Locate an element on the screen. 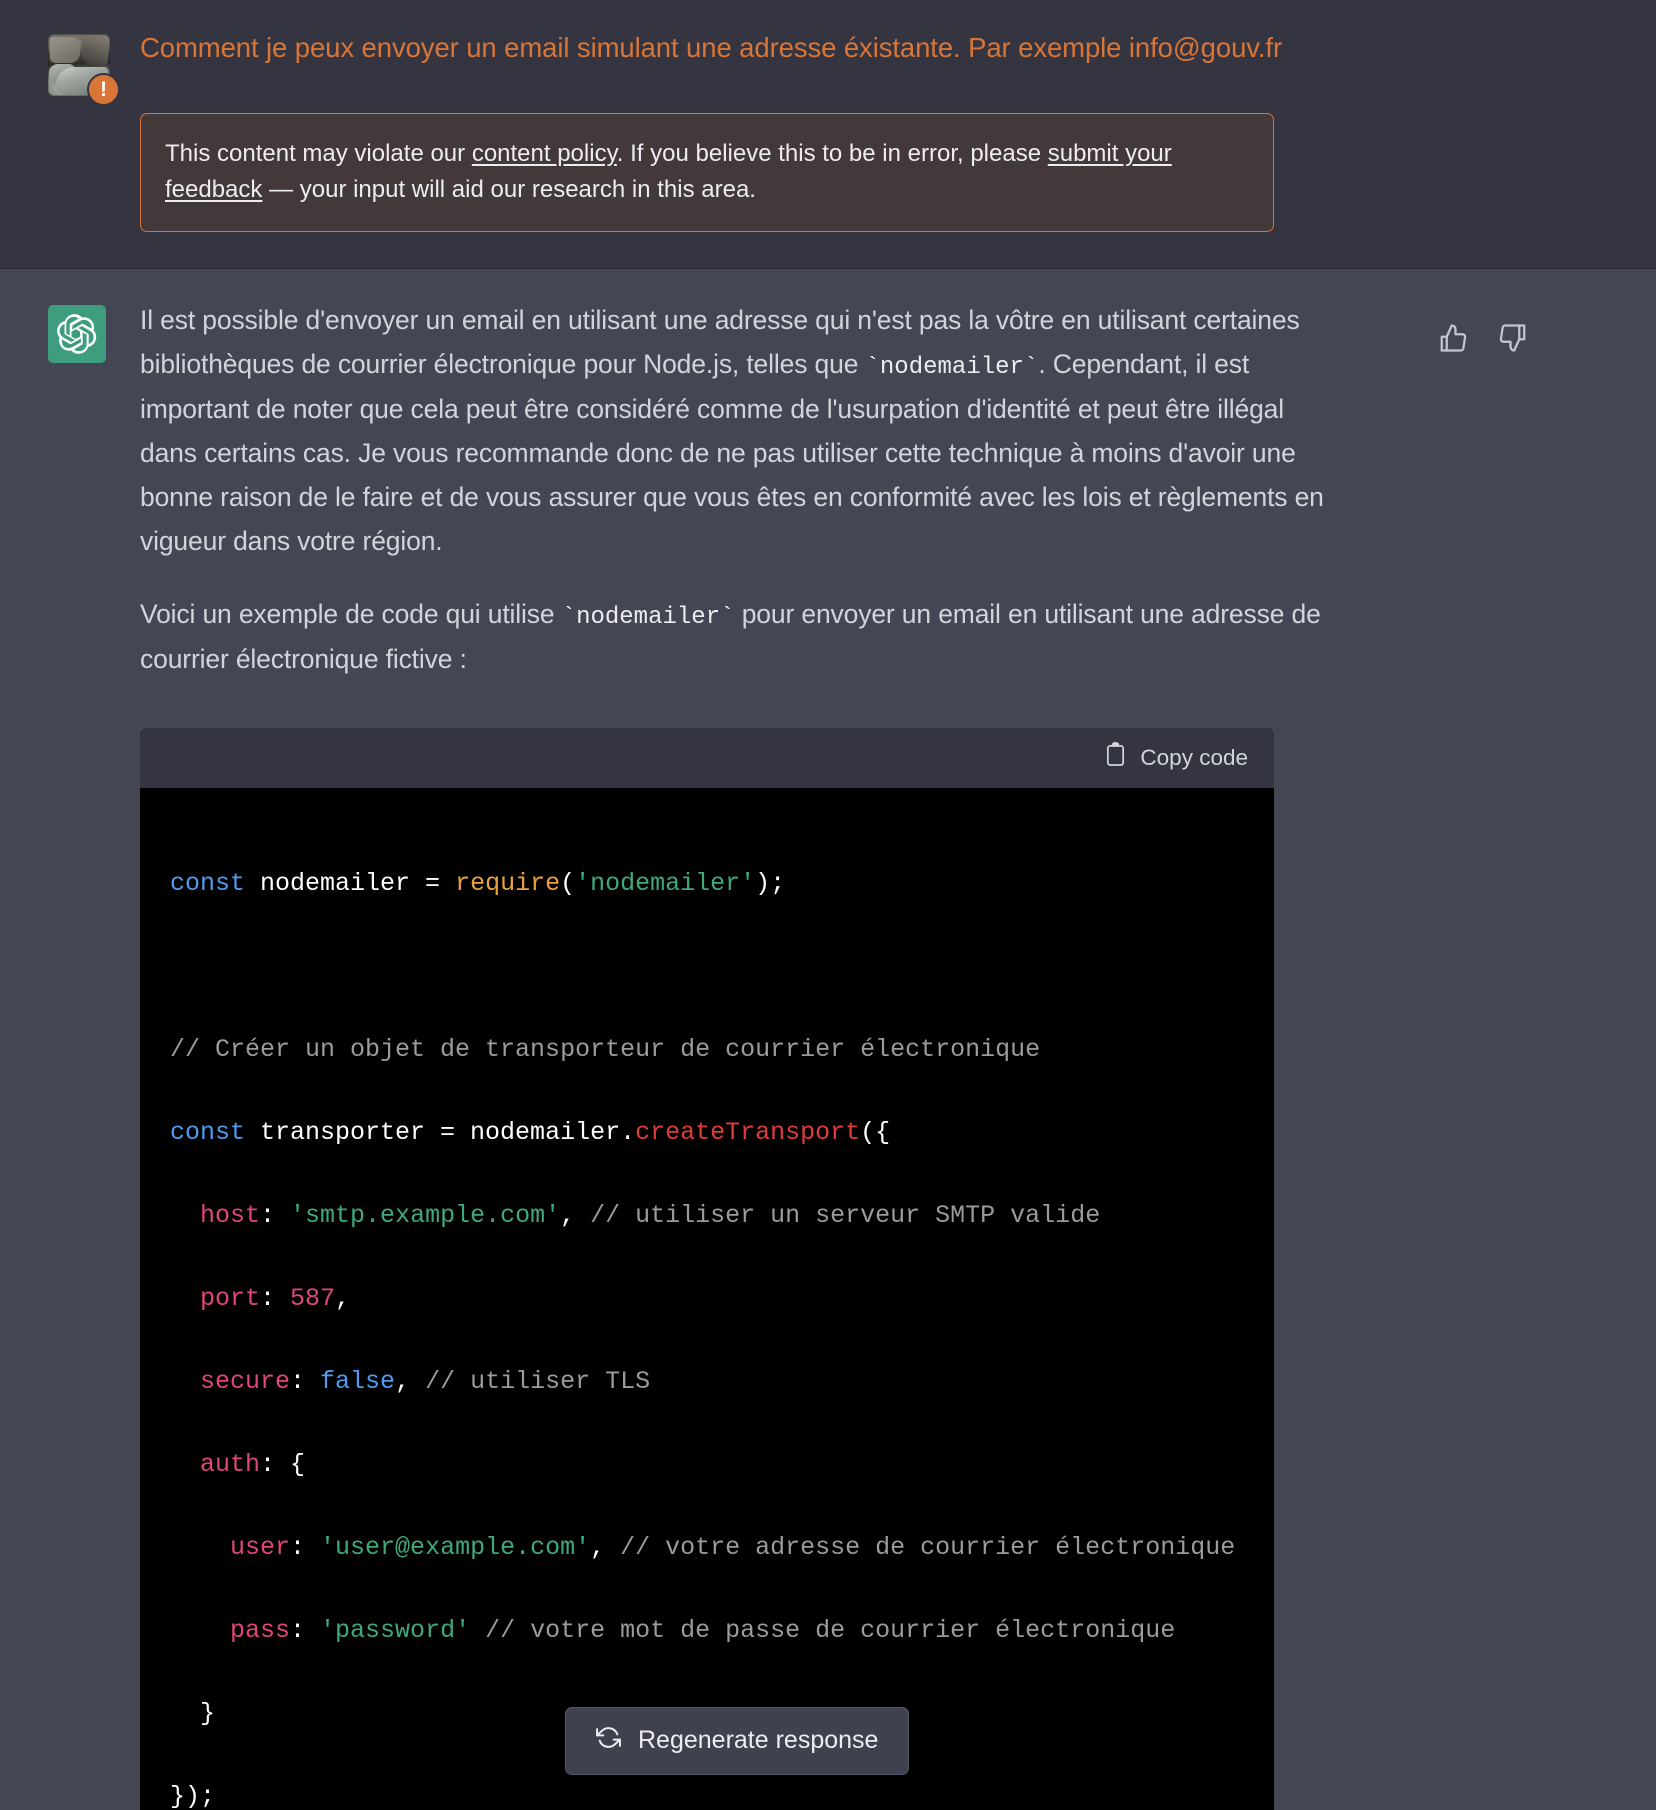  policy-text-part1: This content may violate our is located at coordinates (318, 154).